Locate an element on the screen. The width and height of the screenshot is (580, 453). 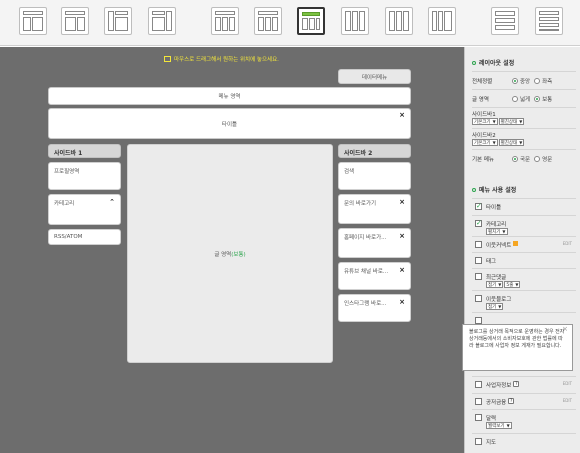
option-label: 넓게 is located at coordinates (525, 99).